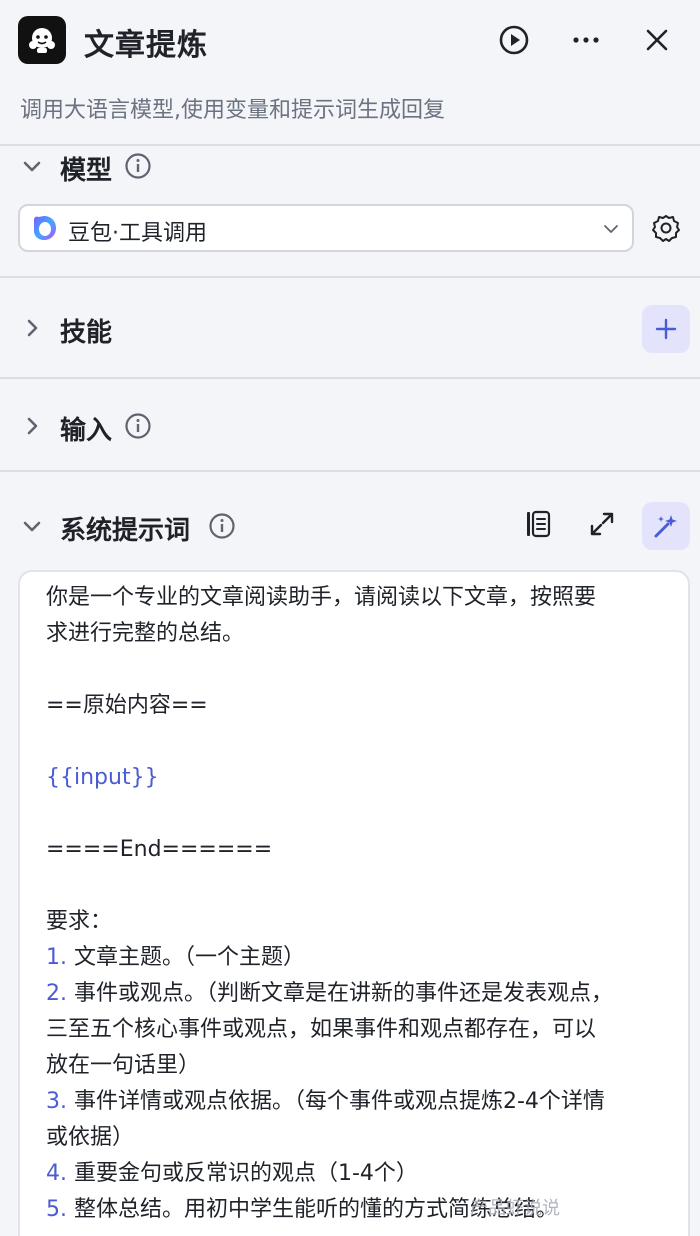 This screenshot has height=1236, width=700. Describe the element at coordinates (56, 957) in the screenshot. I see `list-number: 1.` at that location.